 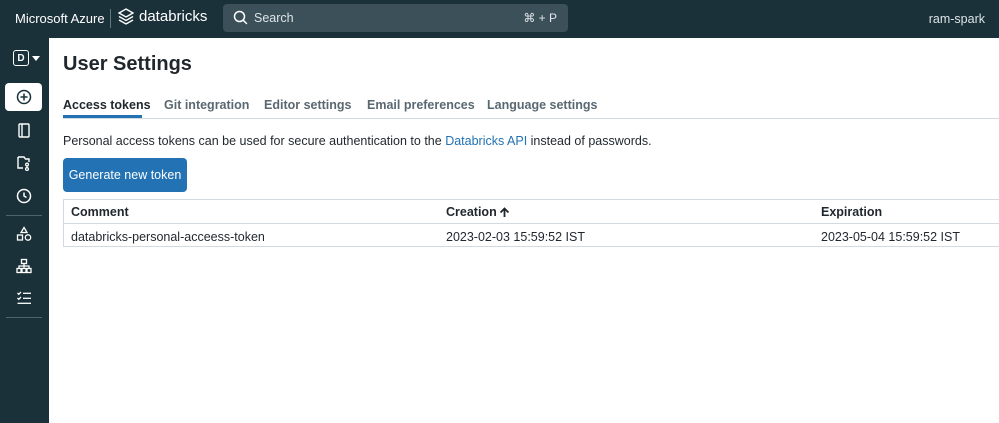 I want to click on tab-git-integration: Git integration, so click(x=206, y=105).